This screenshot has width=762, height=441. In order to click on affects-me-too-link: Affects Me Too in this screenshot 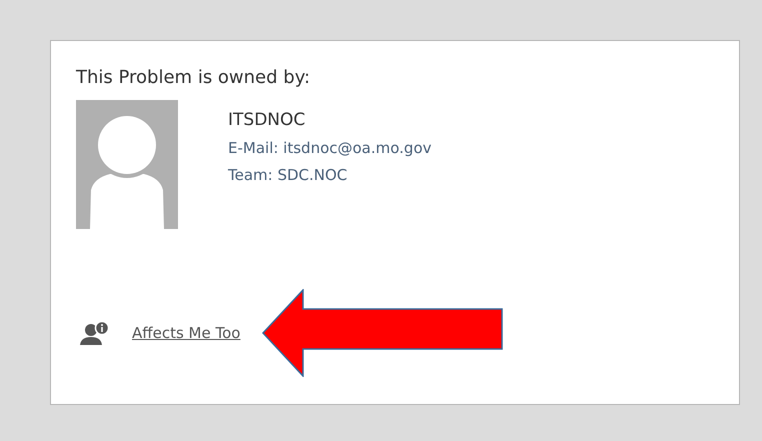, I will do `click(186, 333)`.